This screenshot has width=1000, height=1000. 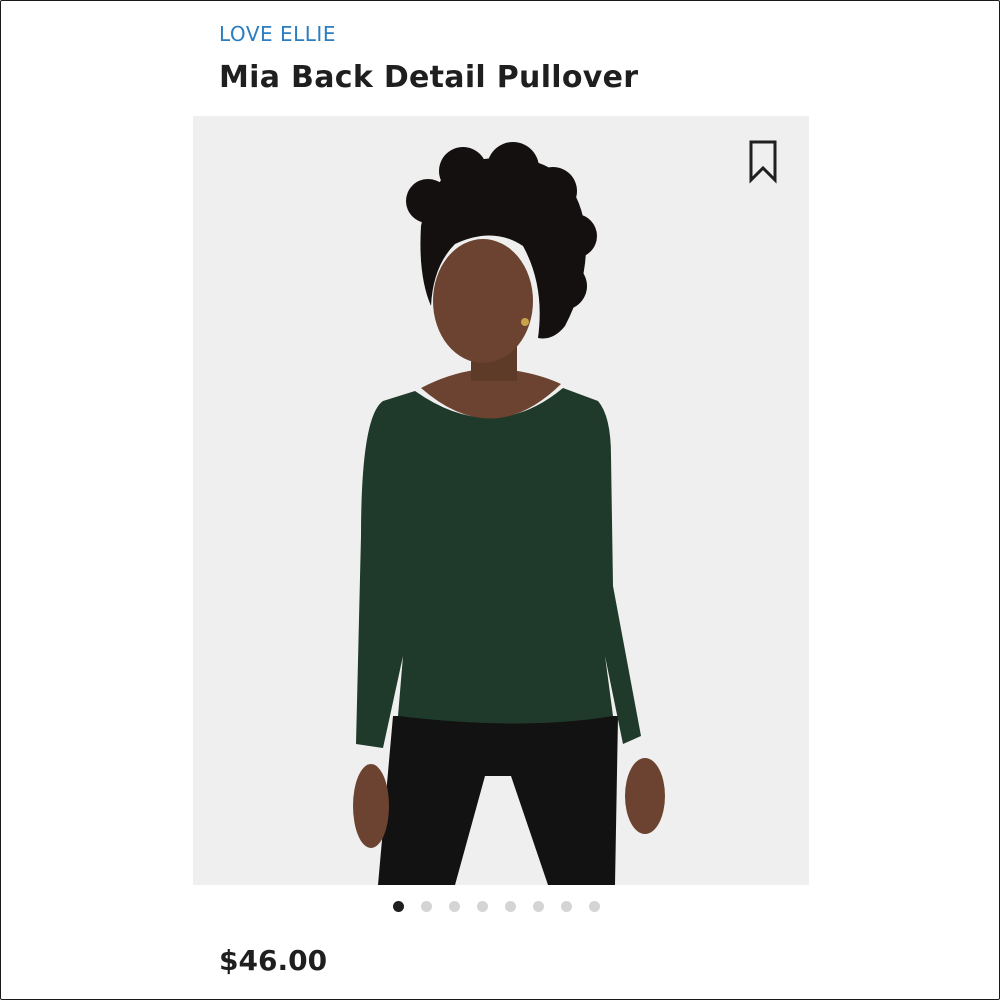 What do you see at coordinates (277, 34) in the screenshot?
I see `brand-link: LOVE ELLIE` at bounding box center [277, 34].